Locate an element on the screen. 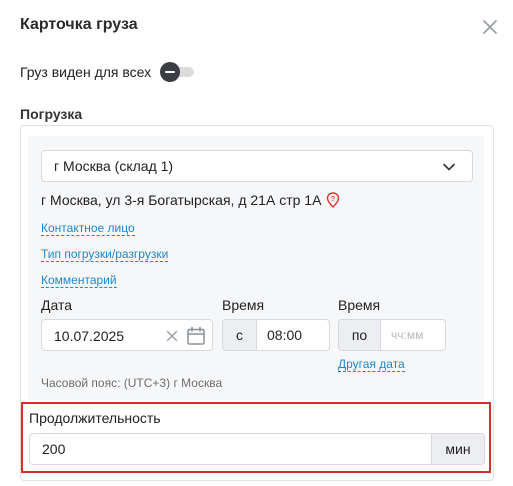  duration-unit: мин is located at coordinates (457, 449).